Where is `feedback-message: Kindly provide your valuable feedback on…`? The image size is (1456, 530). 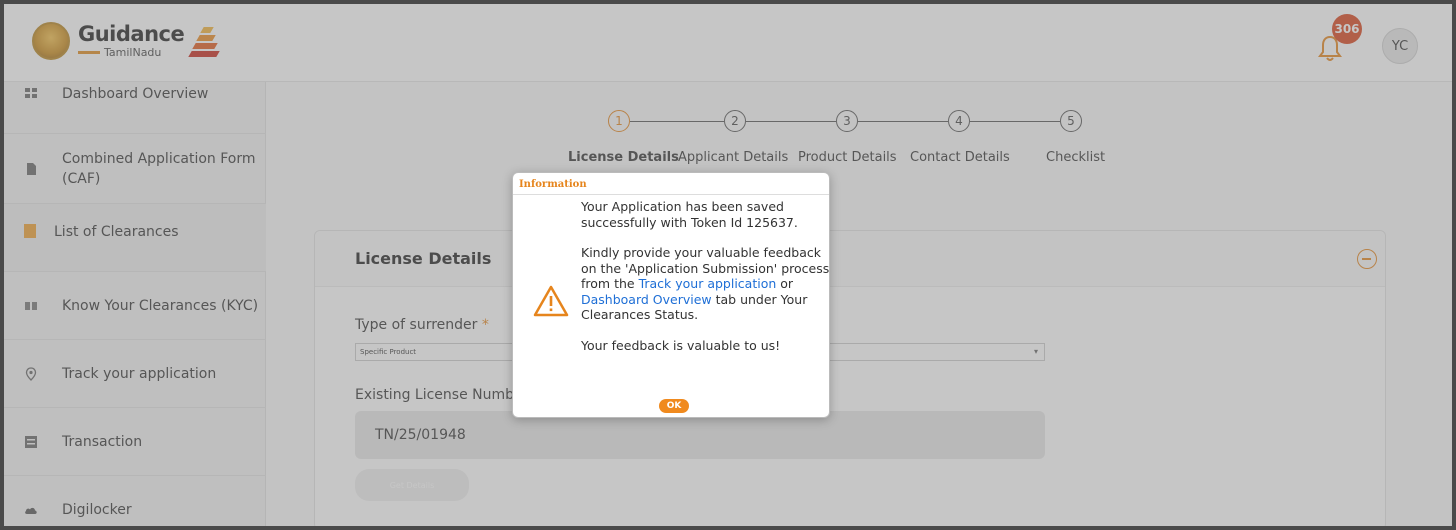 feedback-message: Kindly provide your valuable feedback on… is located at coordinates (705, 283).